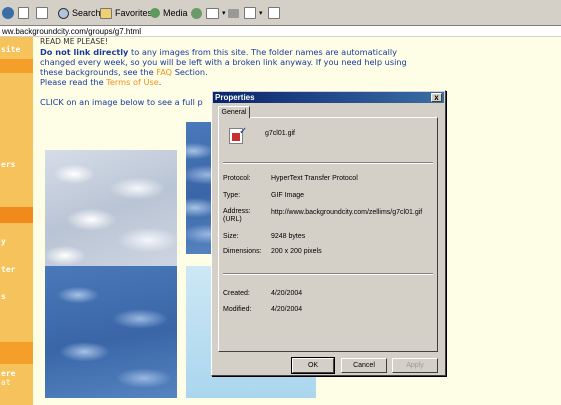  What do you see at coordinates (3, 241) in the screenshot?
I see `nav-item-y: y` at bounding box center [3, 241].